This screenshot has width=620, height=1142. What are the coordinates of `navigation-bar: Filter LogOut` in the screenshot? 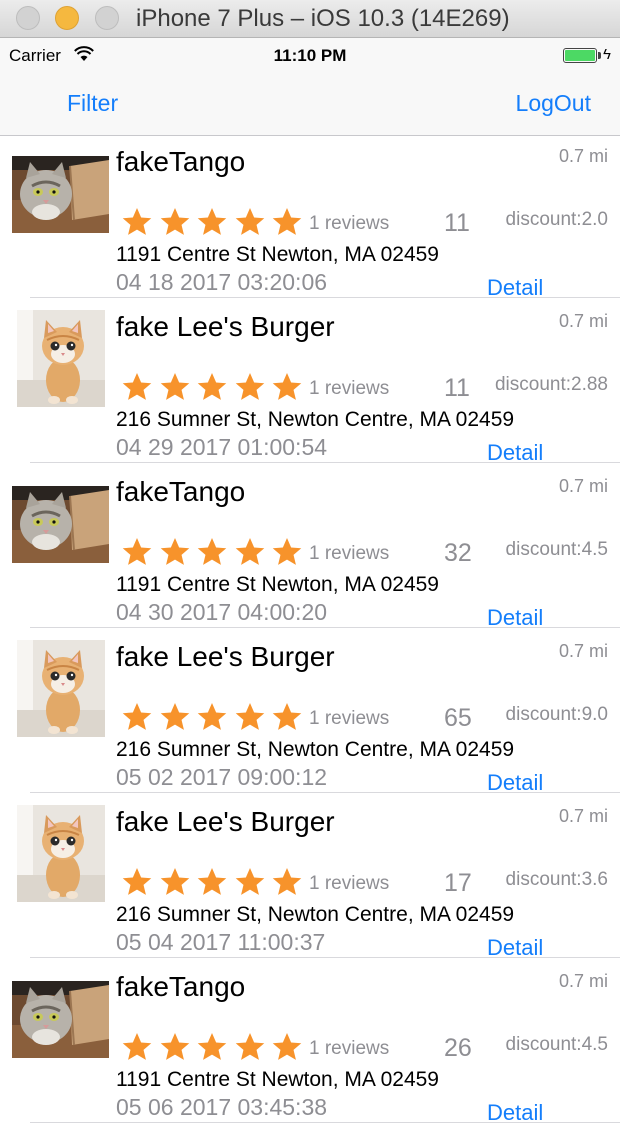 It's located at (310, 105).